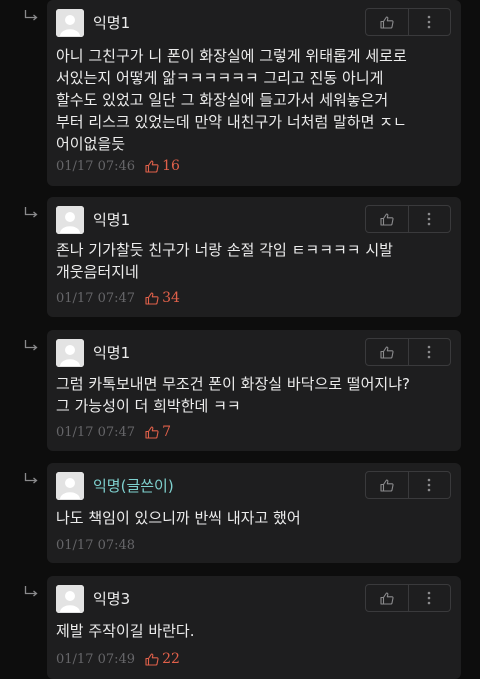 This screenshot has width=480, height=679. I want to click on like-count-value: 34, so click(171, 298).